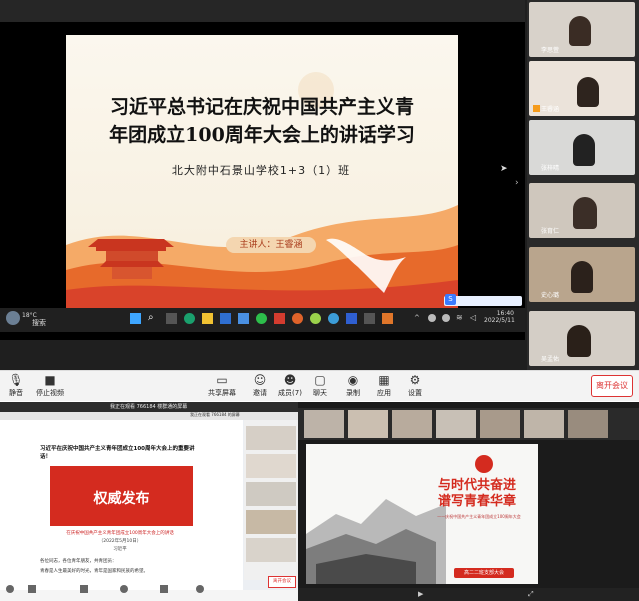 Image resolution: width=639 pixels, height=601 pixels. What do you see at coordinates (420, 594) in the screenshot?
I see `play-icon: ▶` at bounding box center [420, 594].